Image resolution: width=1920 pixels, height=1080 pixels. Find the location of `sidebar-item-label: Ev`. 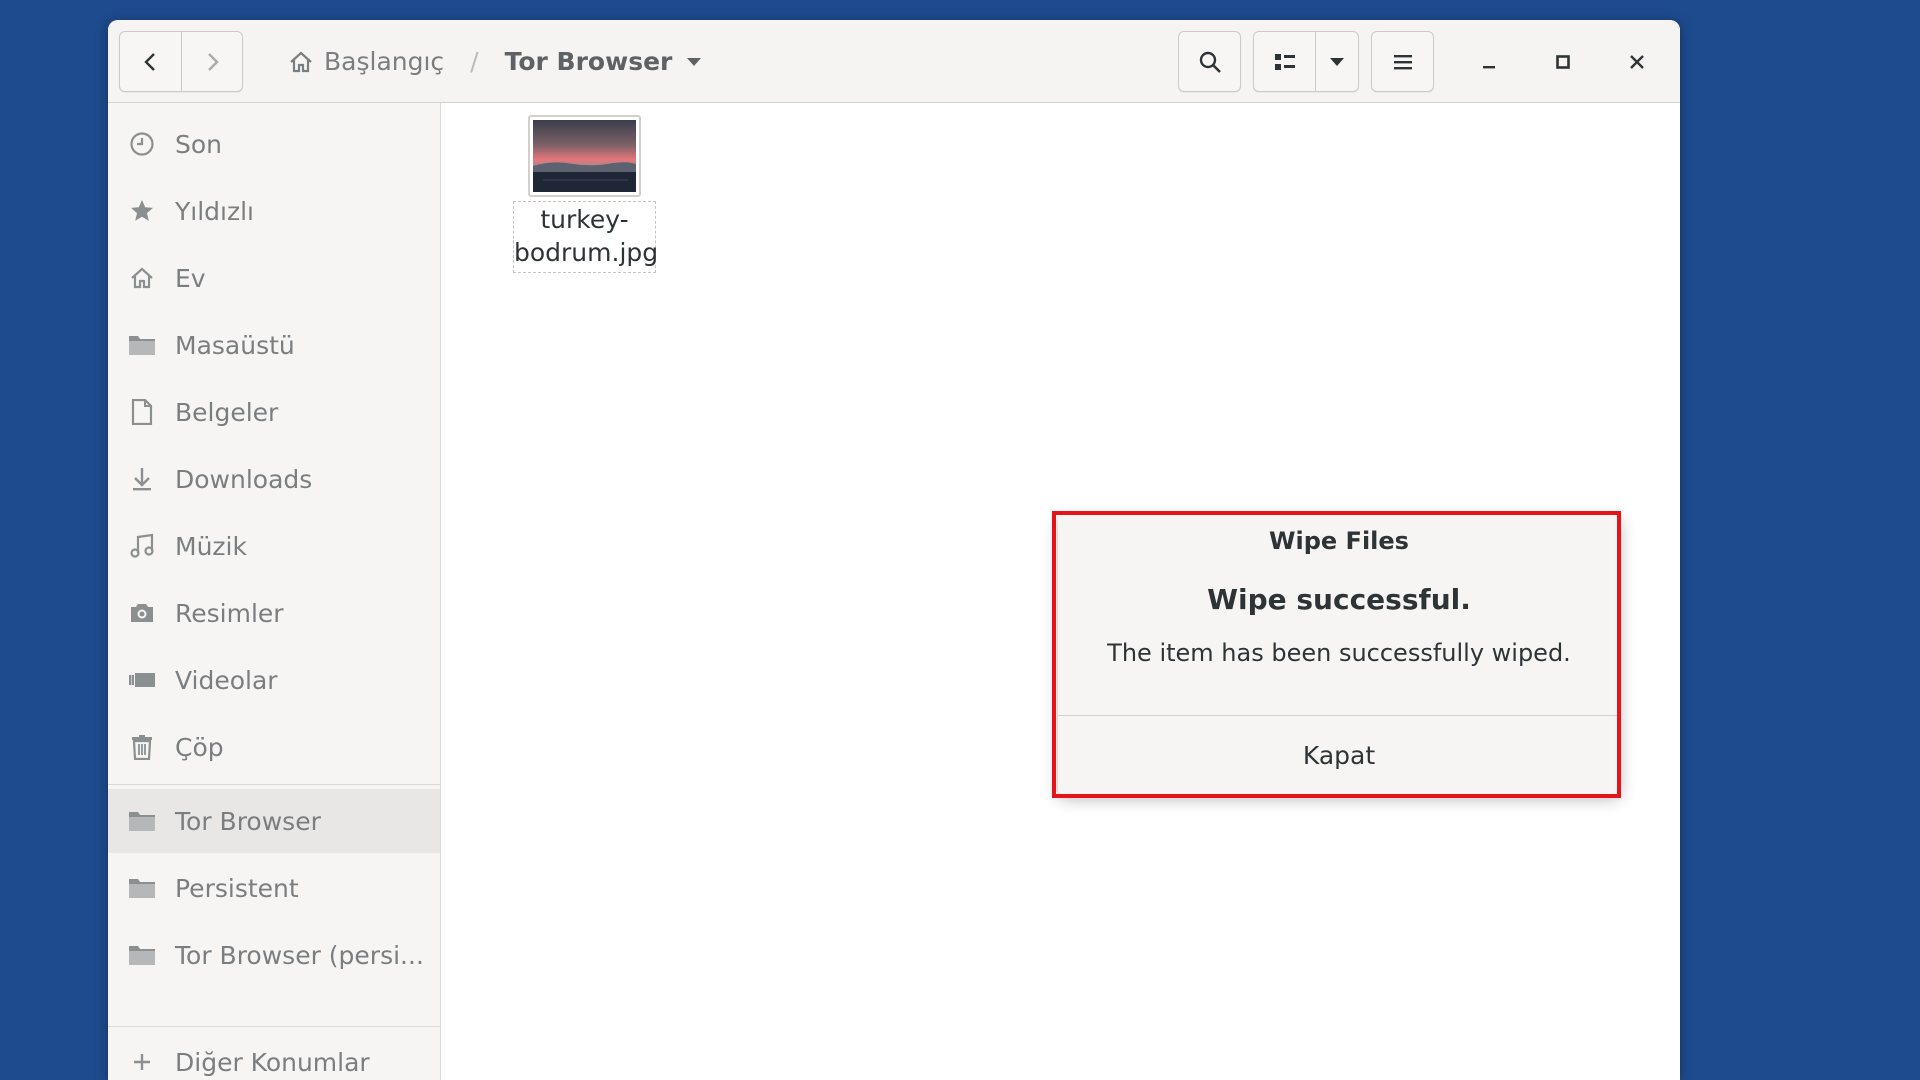

sidebar-item-label: Ev is located at coordinates (190, 278).